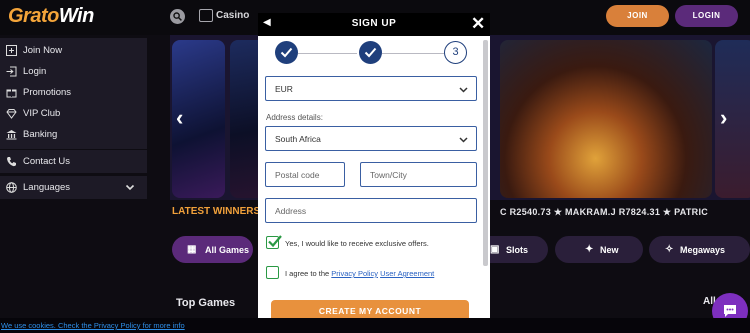 The height and width of the screenshot is (333, 750). I want to click on tab-label: Slots, so click(517, 250).